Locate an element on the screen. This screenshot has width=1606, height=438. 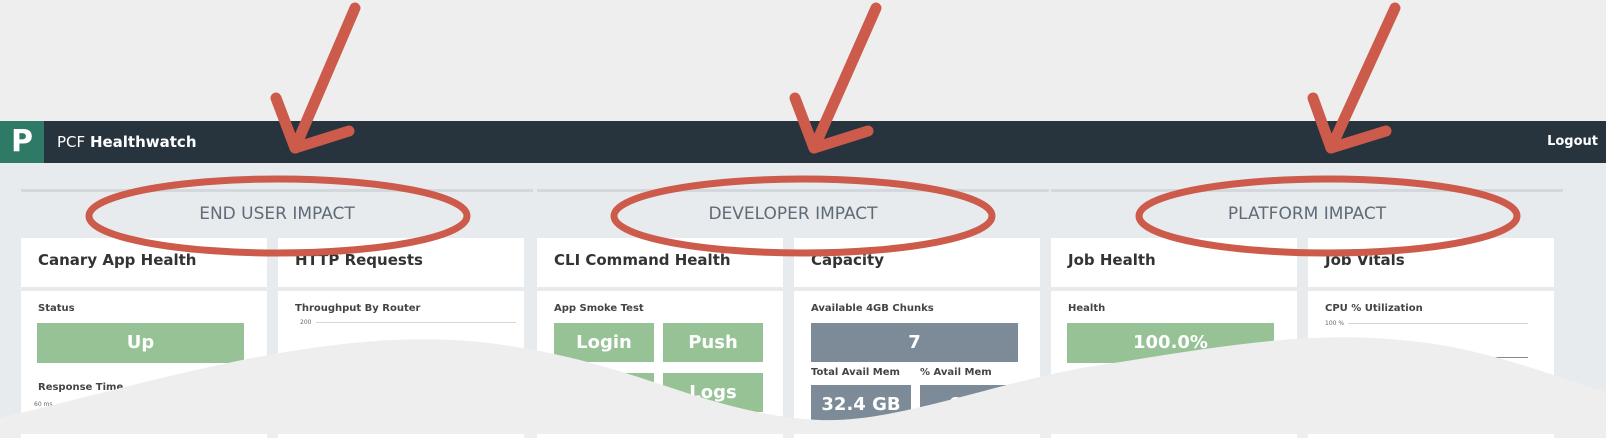
logs-tile: Logs is located at coordinates (713, 392).